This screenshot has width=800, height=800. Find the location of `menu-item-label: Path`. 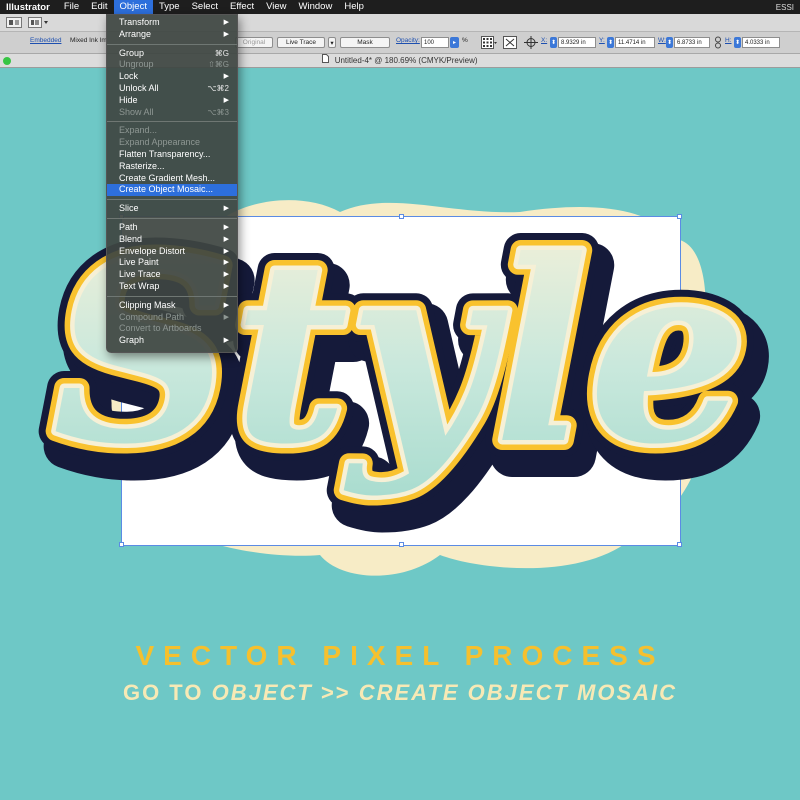

menu-item-label: Path is located at coordinates (128, 226).